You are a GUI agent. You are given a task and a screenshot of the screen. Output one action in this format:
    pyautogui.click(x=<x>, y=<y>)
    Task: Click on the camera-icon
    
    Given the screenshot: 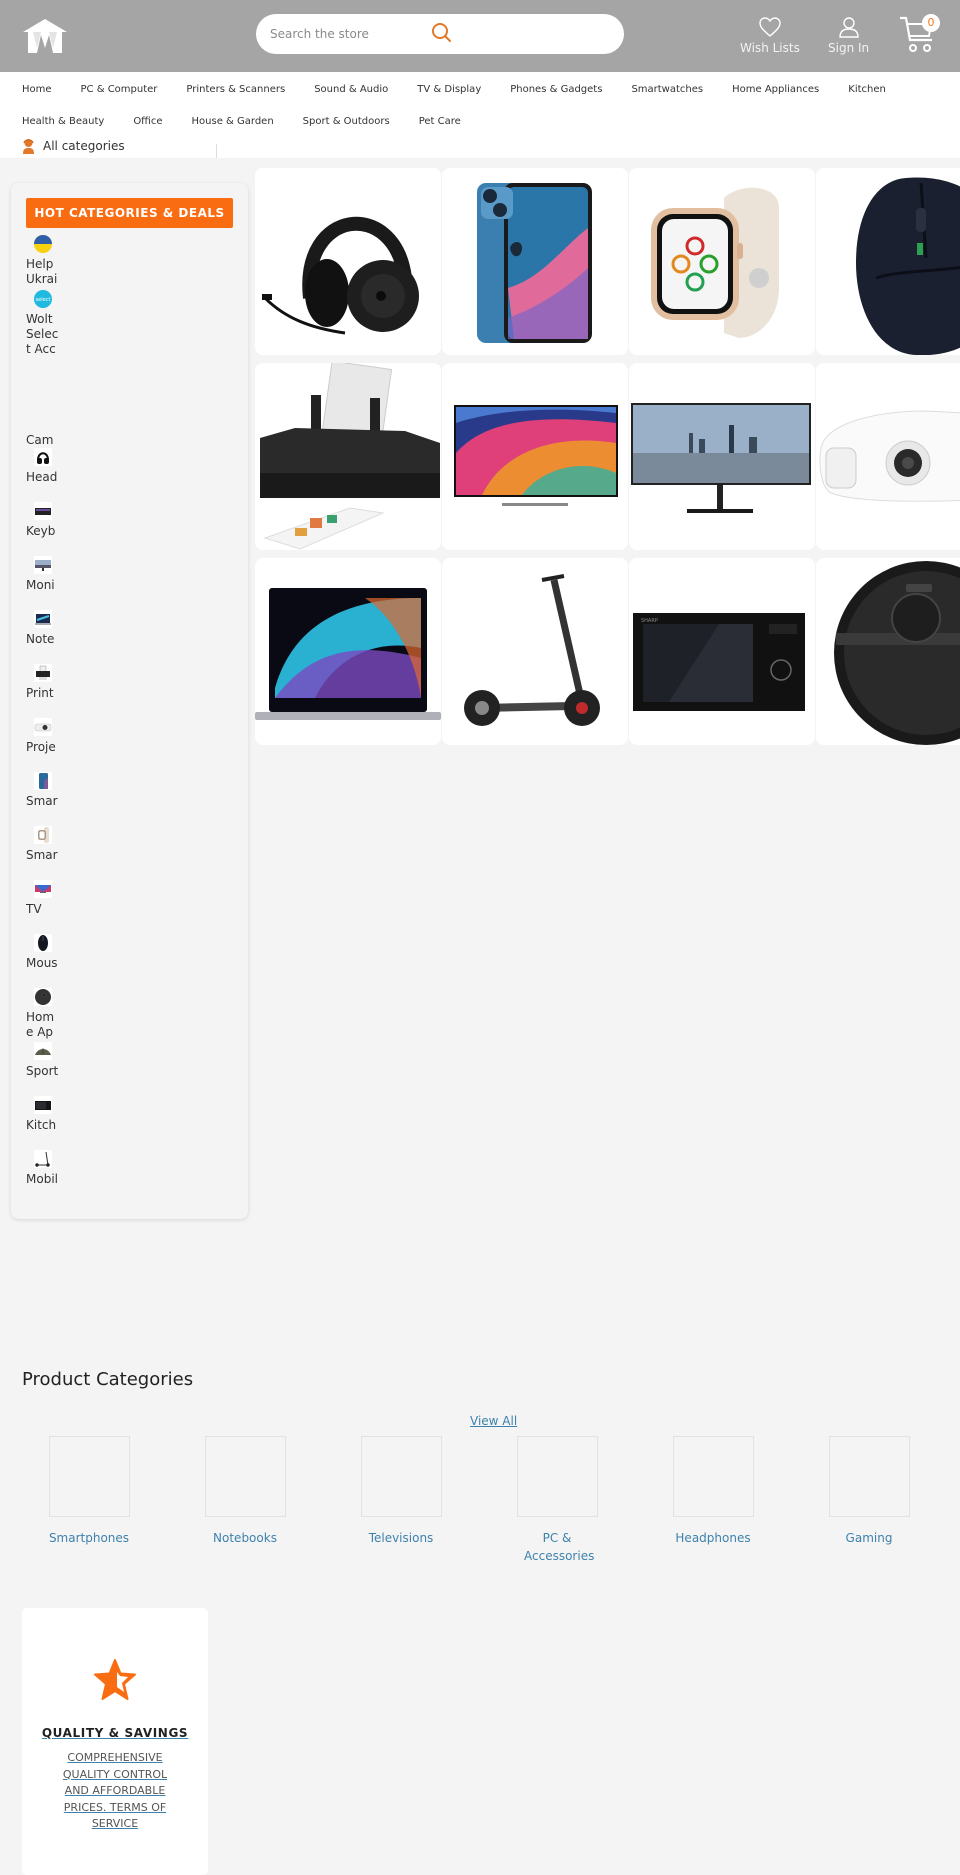 What is the action you would take?
    pyautogui.click(x=43, y=411)
    